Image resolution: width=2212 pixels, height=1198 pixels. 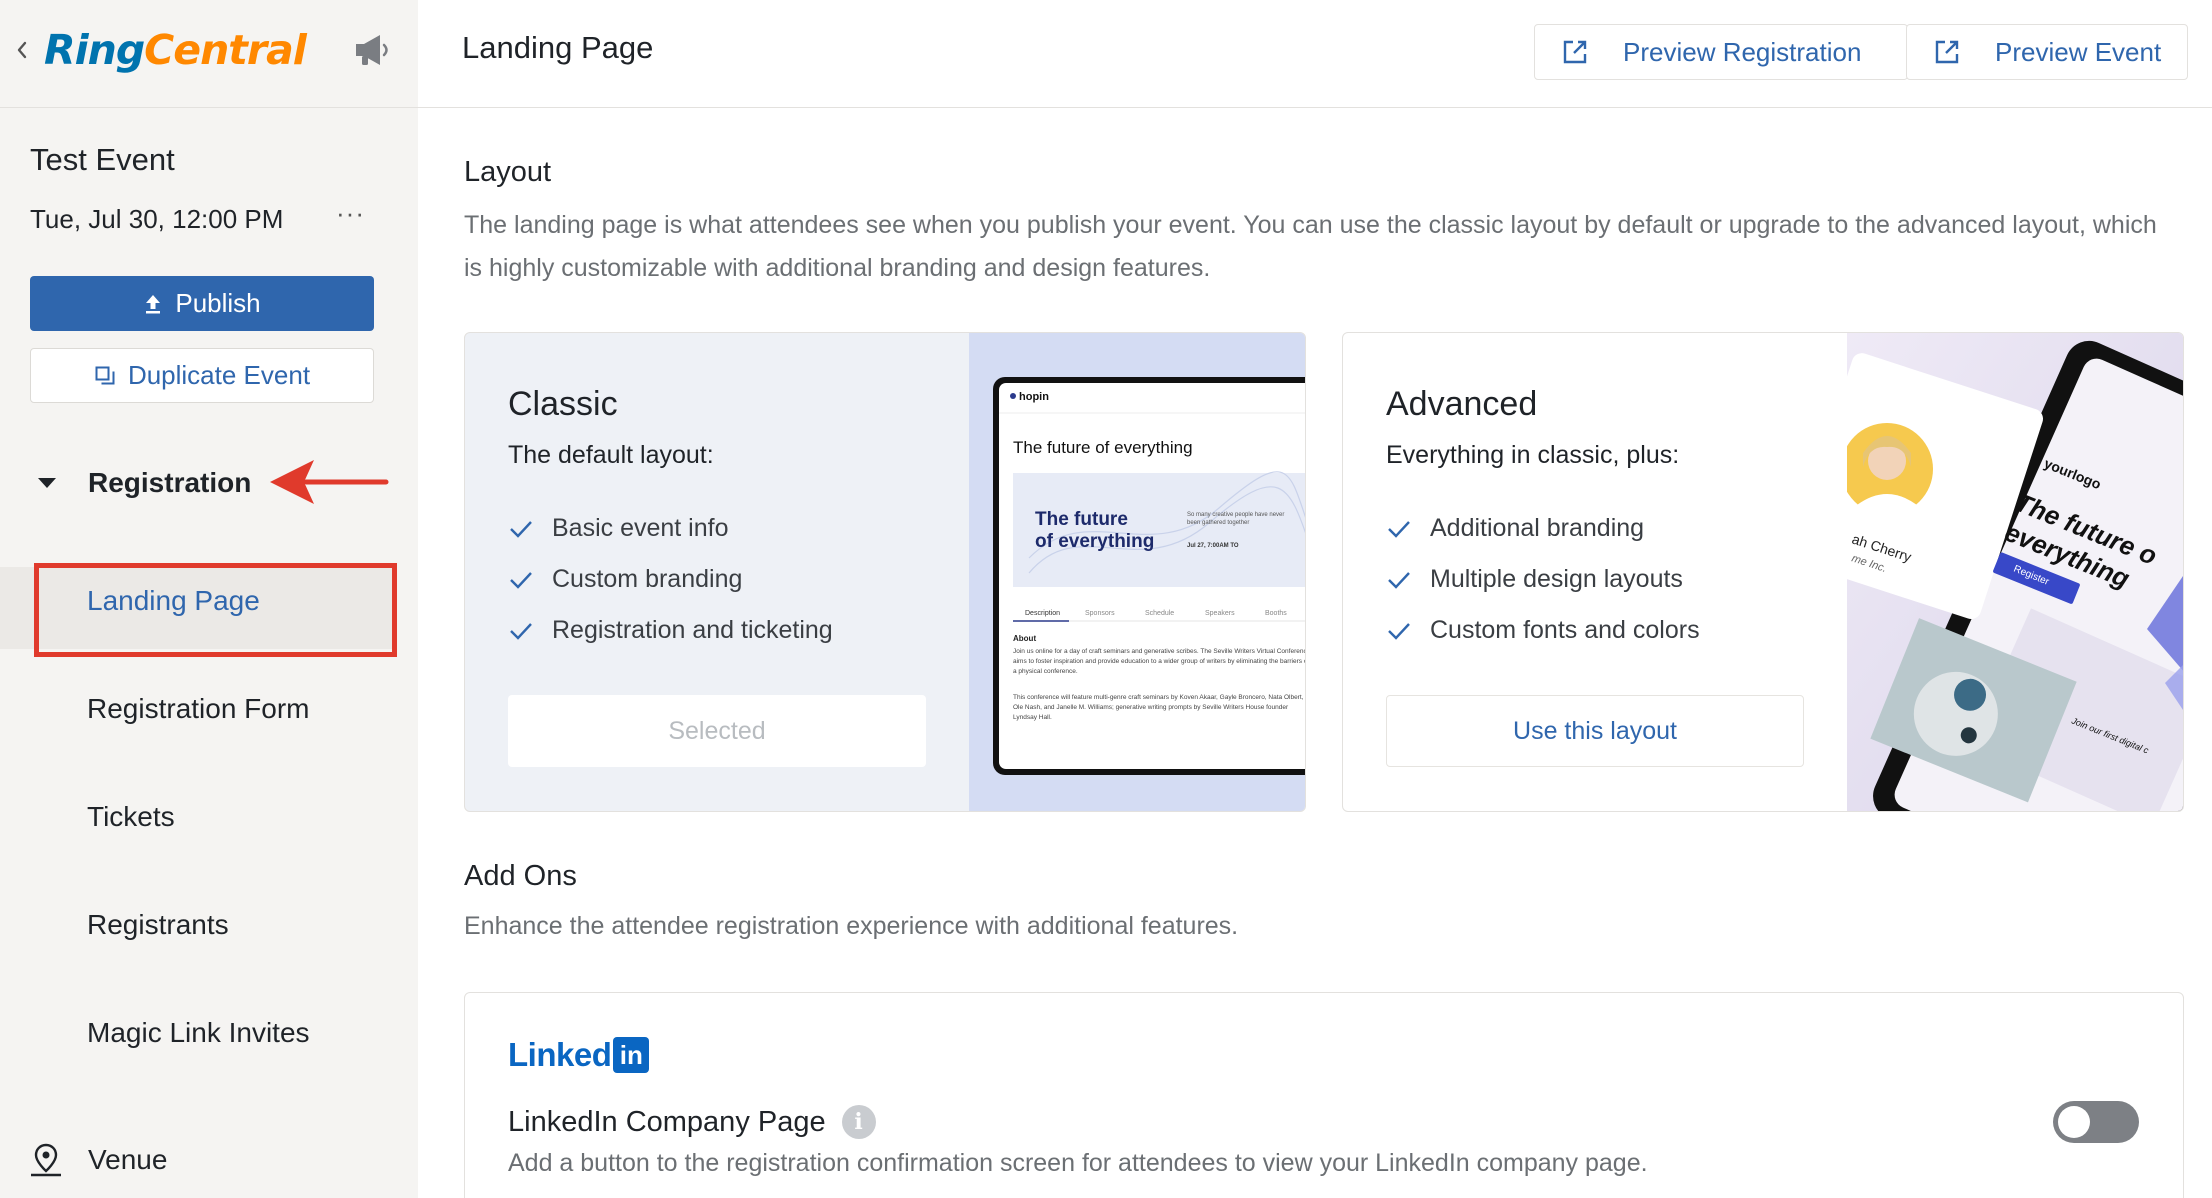 What do you see at coordinates (640, 528) in the screenshot?
I see `feature-label: Basic event info` at bounding box center [640, 528].